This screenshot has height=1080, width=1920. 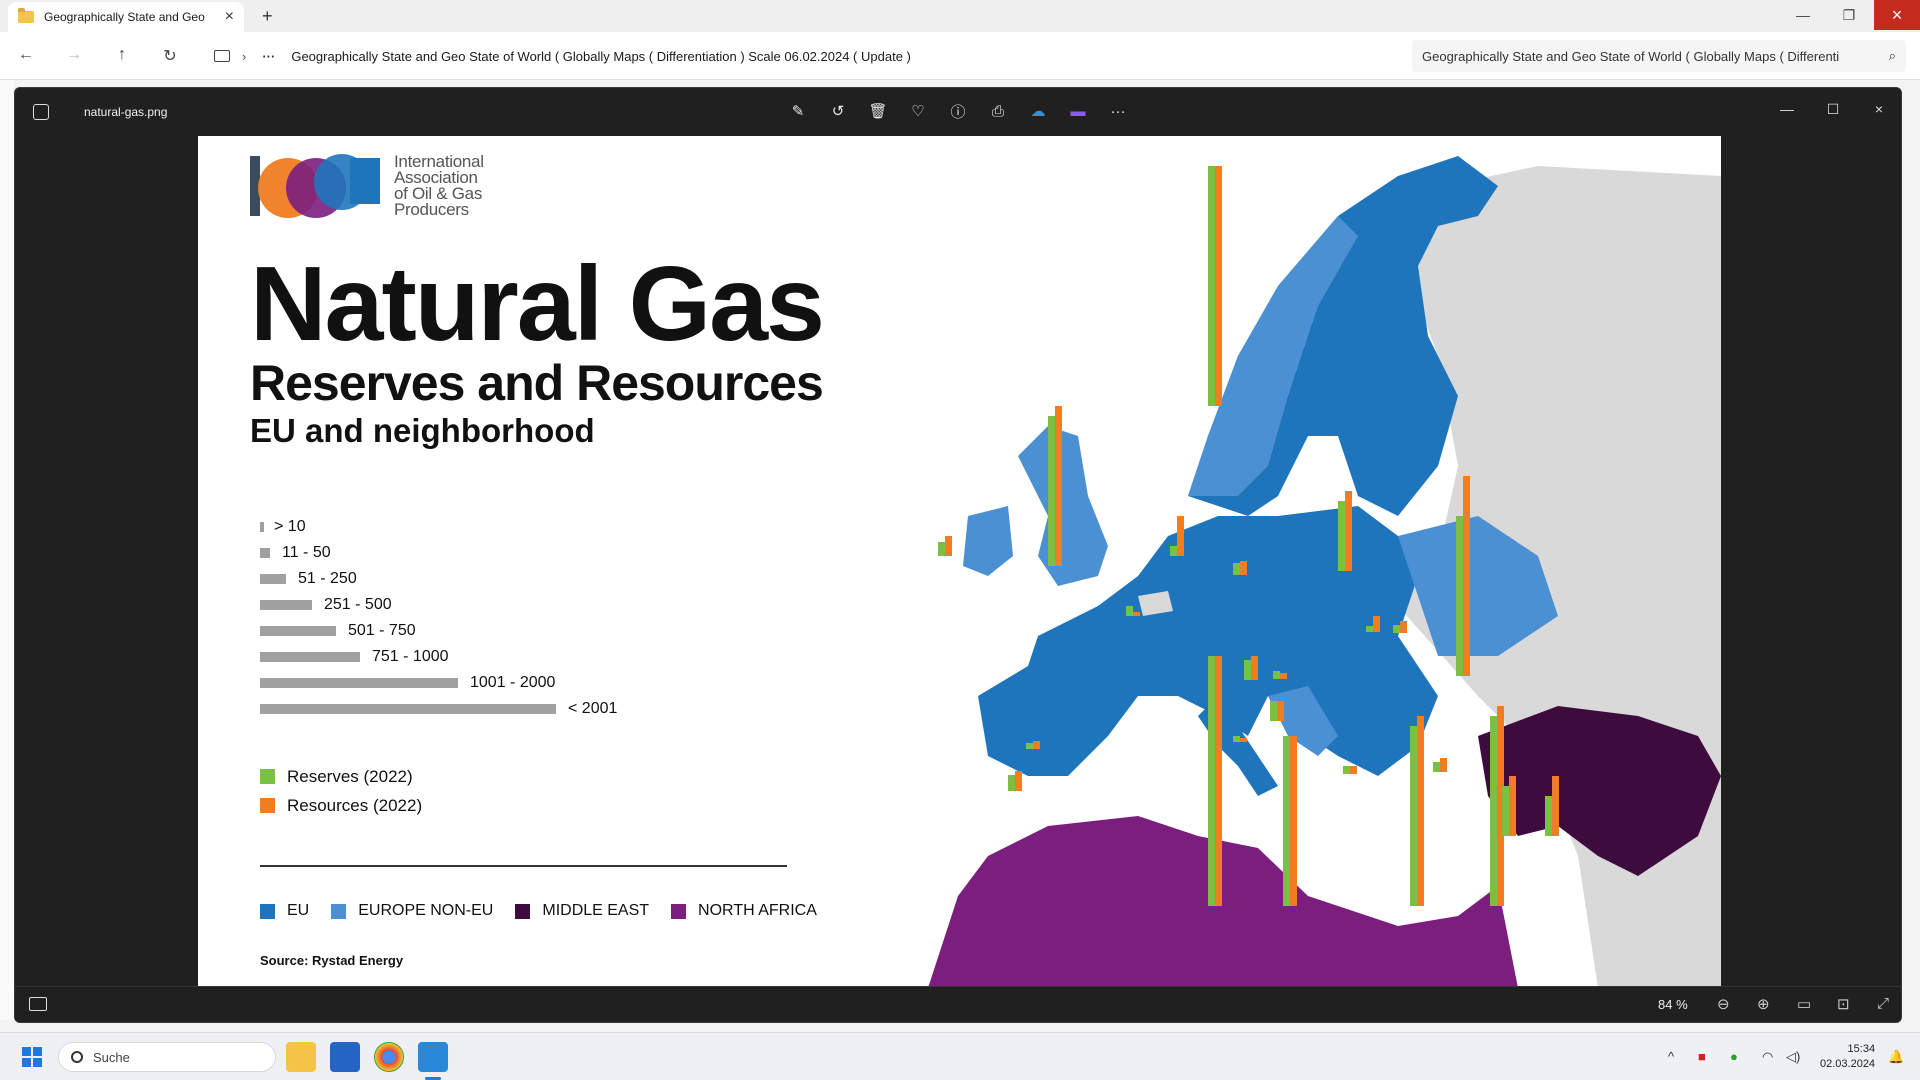 I want to click on iogp-logo, so click(x=315, y=186).